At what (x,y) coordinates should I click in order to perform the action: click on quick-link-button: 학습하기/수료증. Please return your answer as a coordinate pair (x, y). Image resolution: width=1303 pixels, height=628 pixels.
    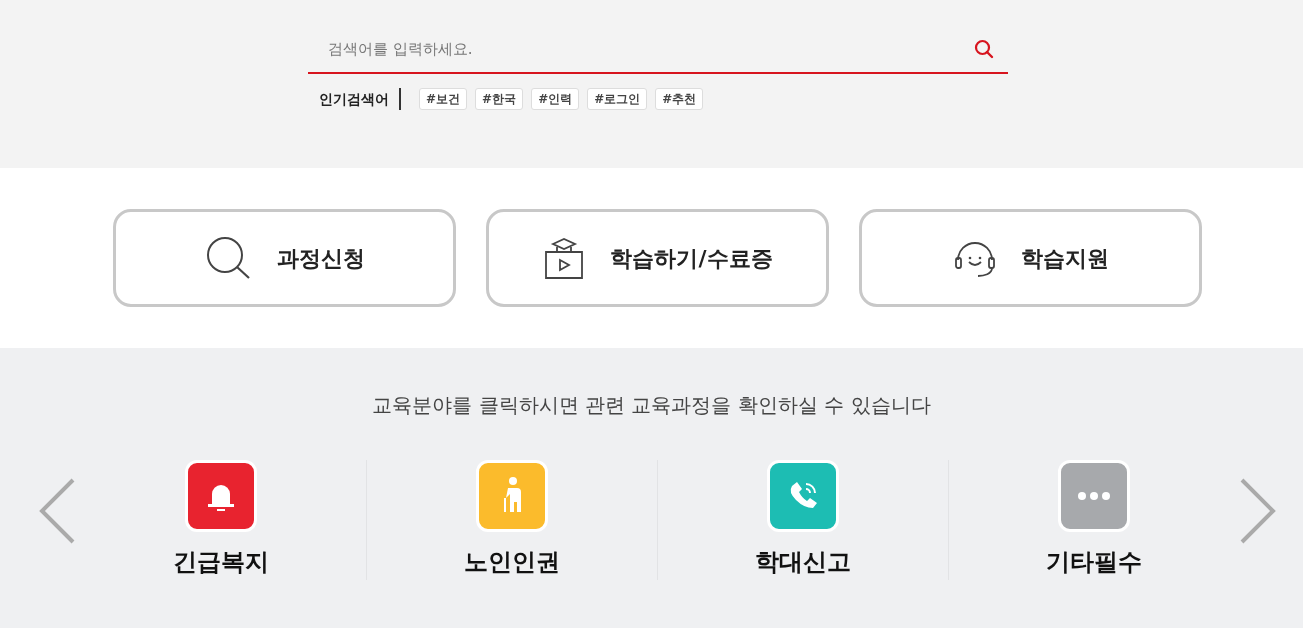
    Looking at the image, I should click on (657, 258).